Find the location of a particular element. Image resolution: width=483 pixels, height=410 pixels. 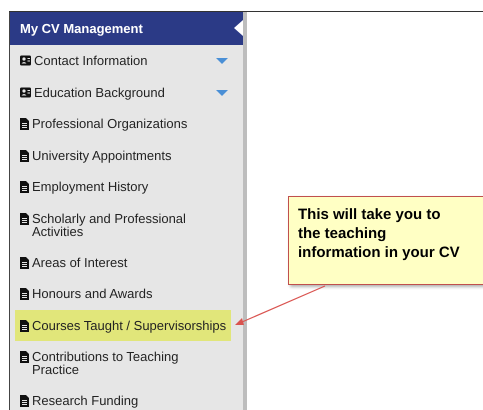

item-label: Scholarly and Professional Activities is located at coordinates (109, 225).